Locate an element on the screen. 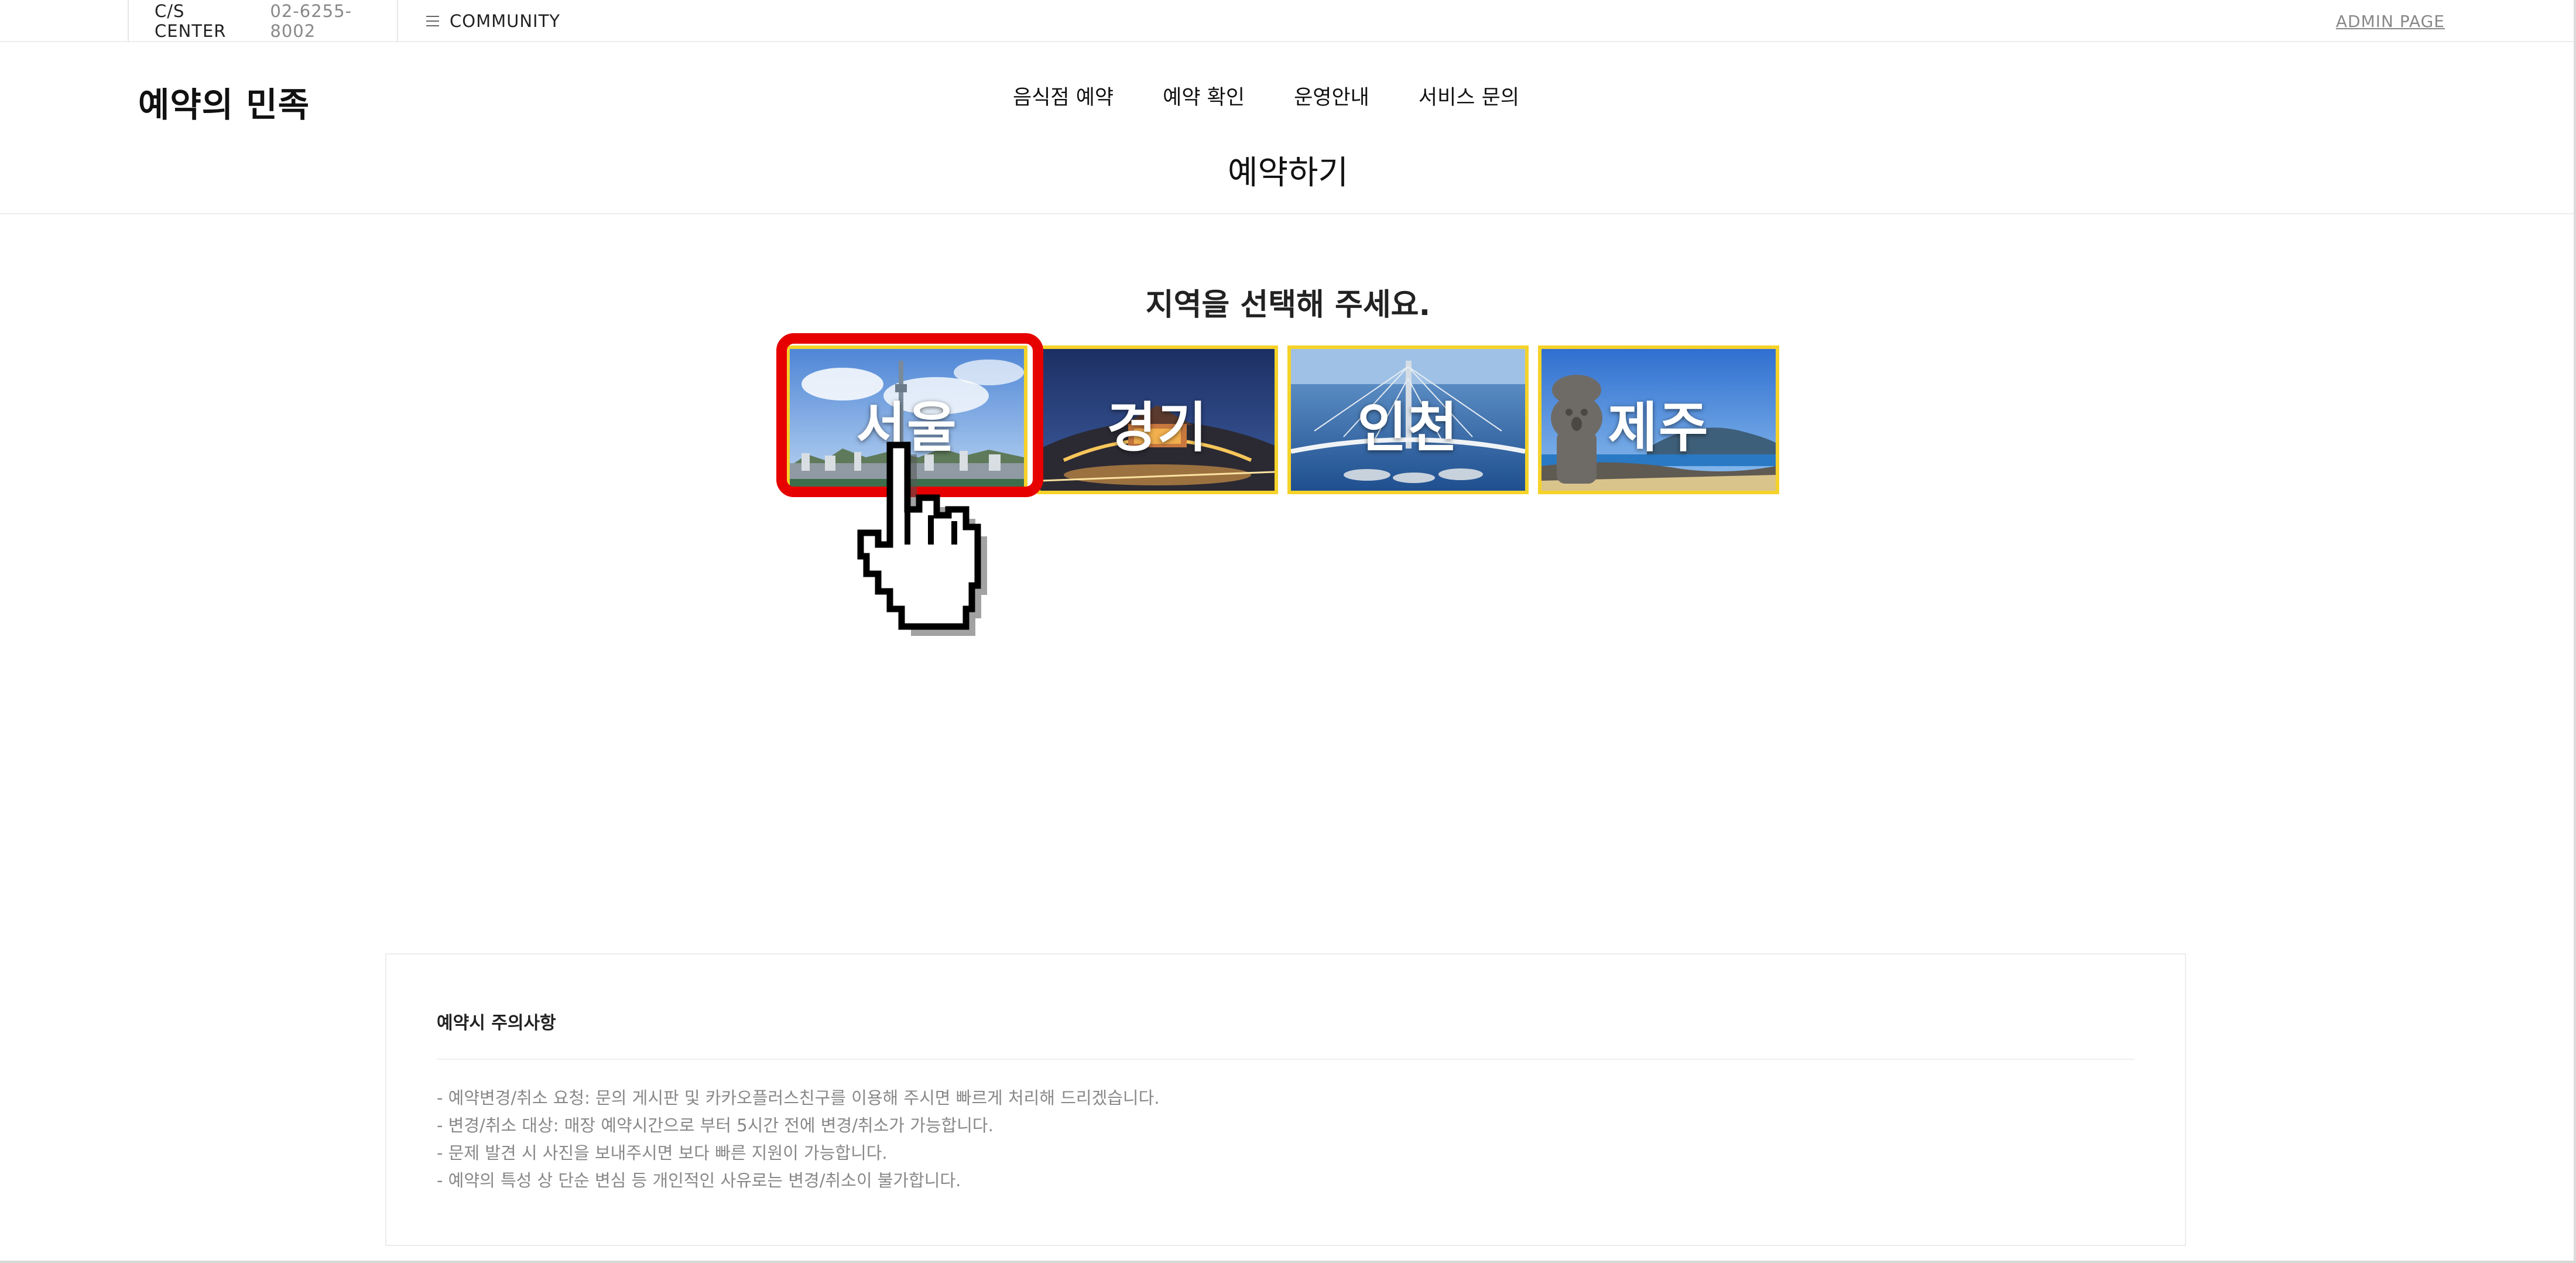 Image resolution: width=2576 pixels, height=1263 pixels. community-label: COMMUNITY is located at coordinates (505, 21).